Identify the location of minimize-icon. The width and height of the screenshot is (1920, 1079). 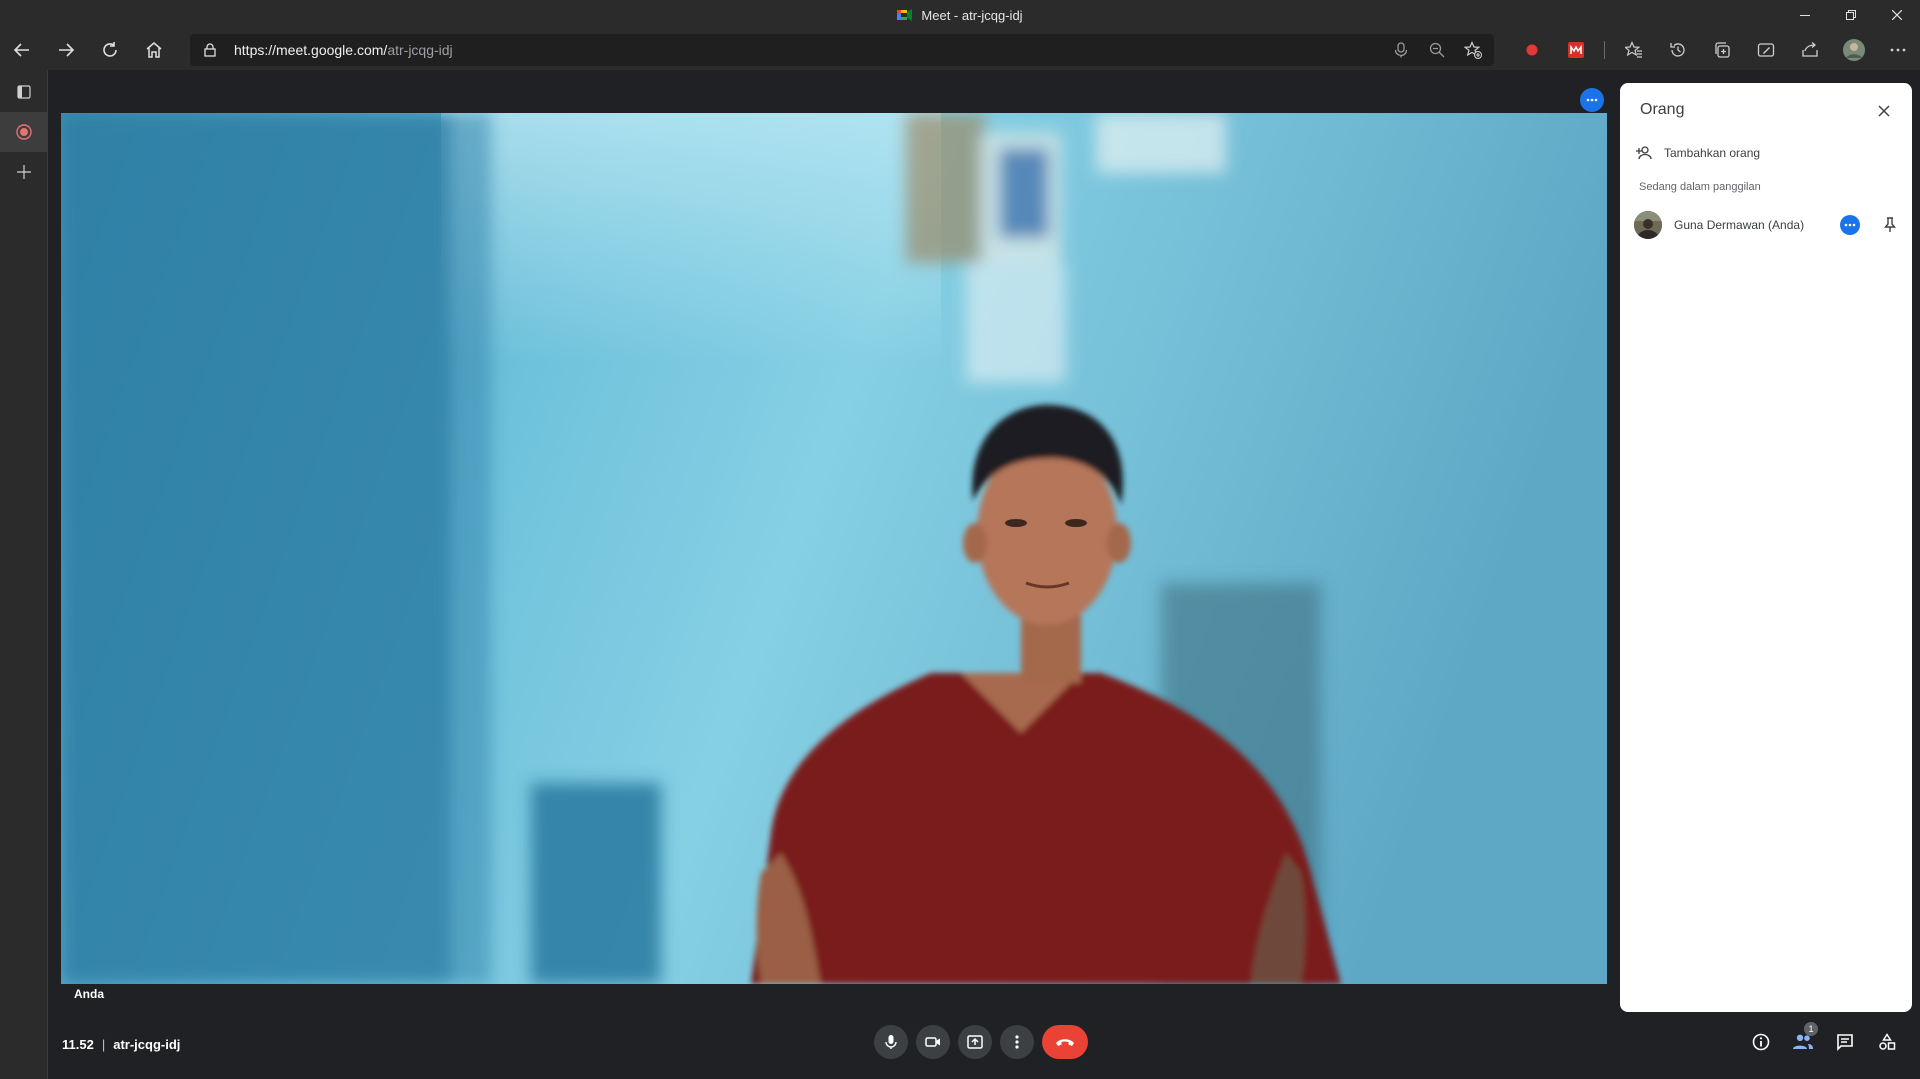
(1805, 15).